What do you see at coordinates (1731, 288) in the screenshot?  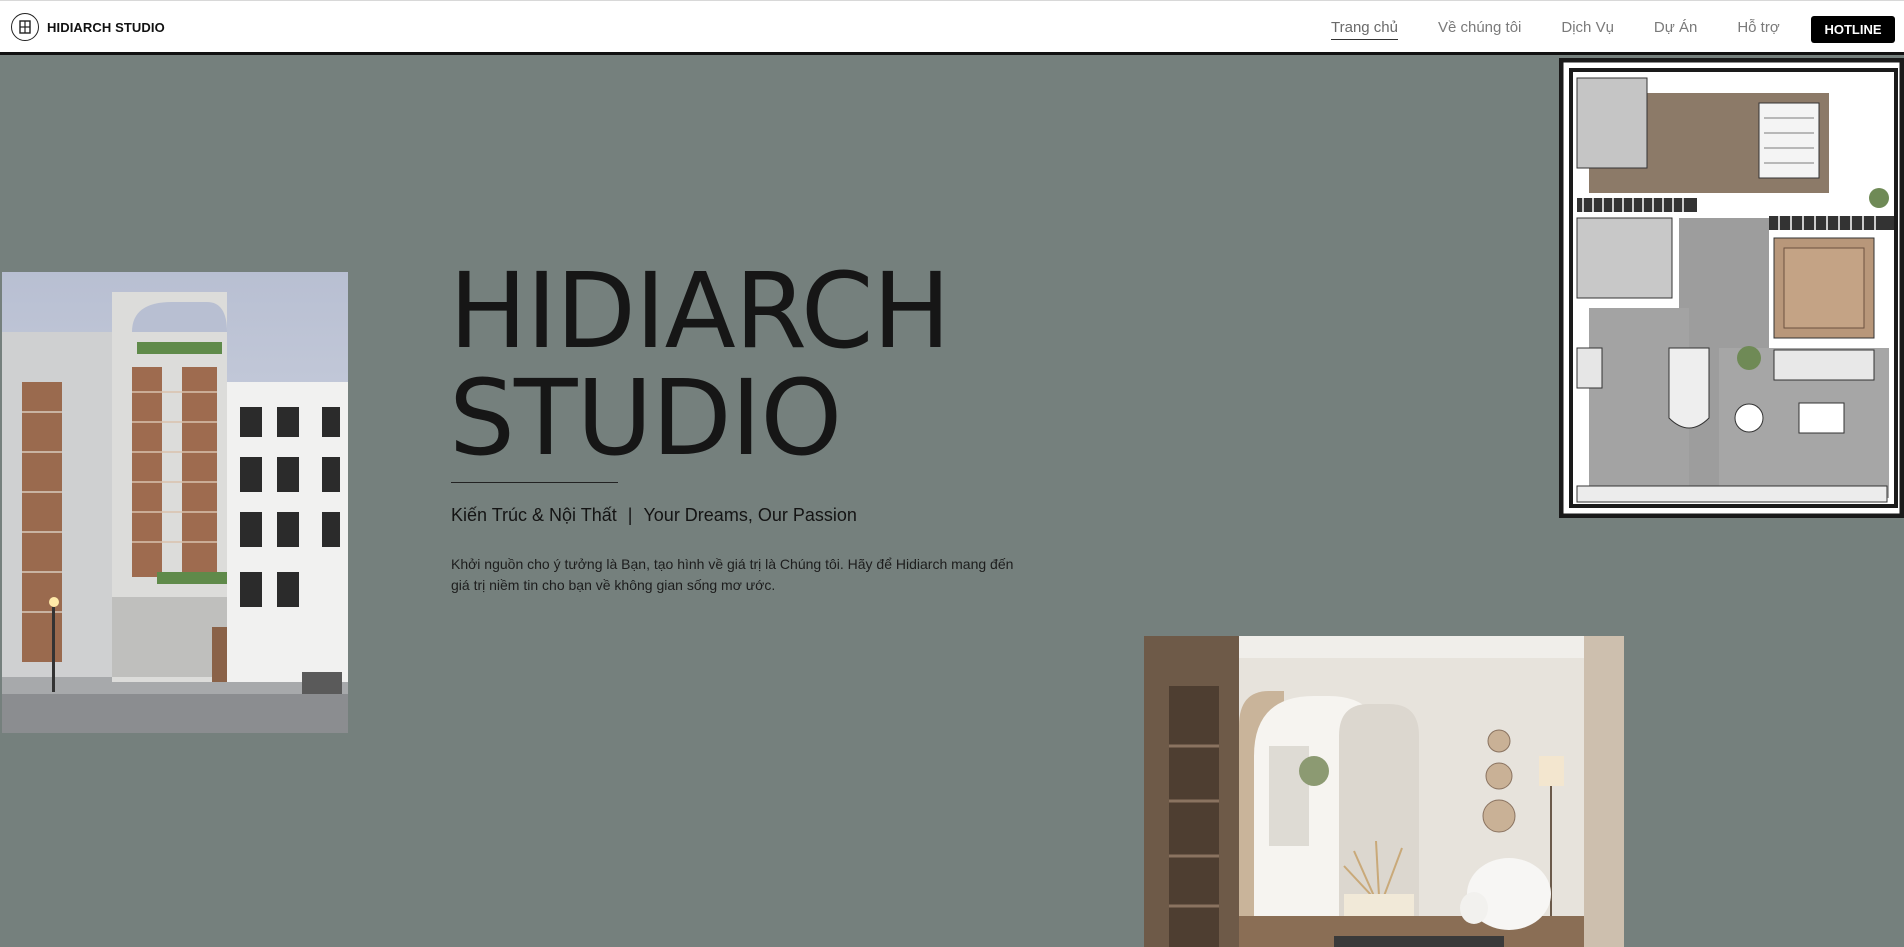 I see `floor-plan-image` at bounding box center [1731, 288].